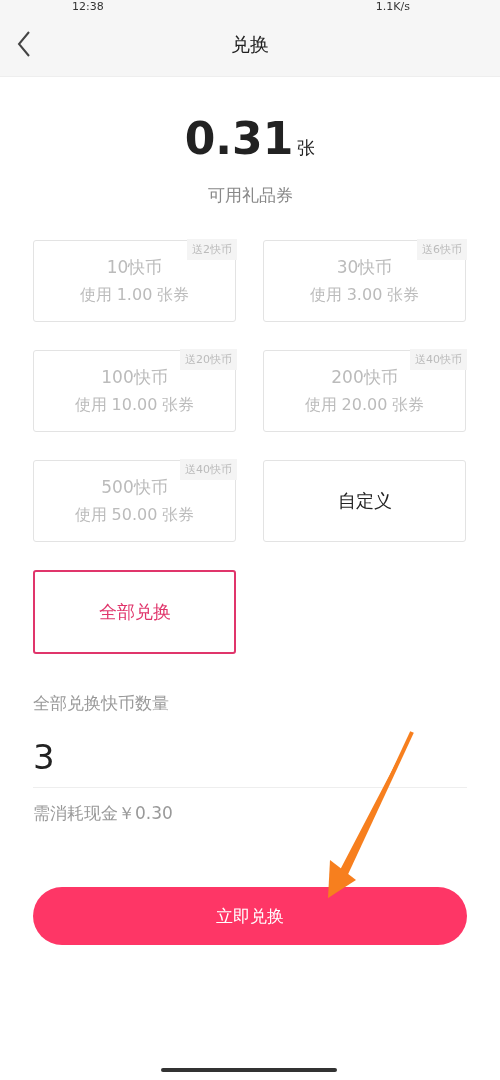  What do you see at coordinates (250, 757) in the screenshot?
I see `coin-amount-field: 3` at bounding box center [250, 757].